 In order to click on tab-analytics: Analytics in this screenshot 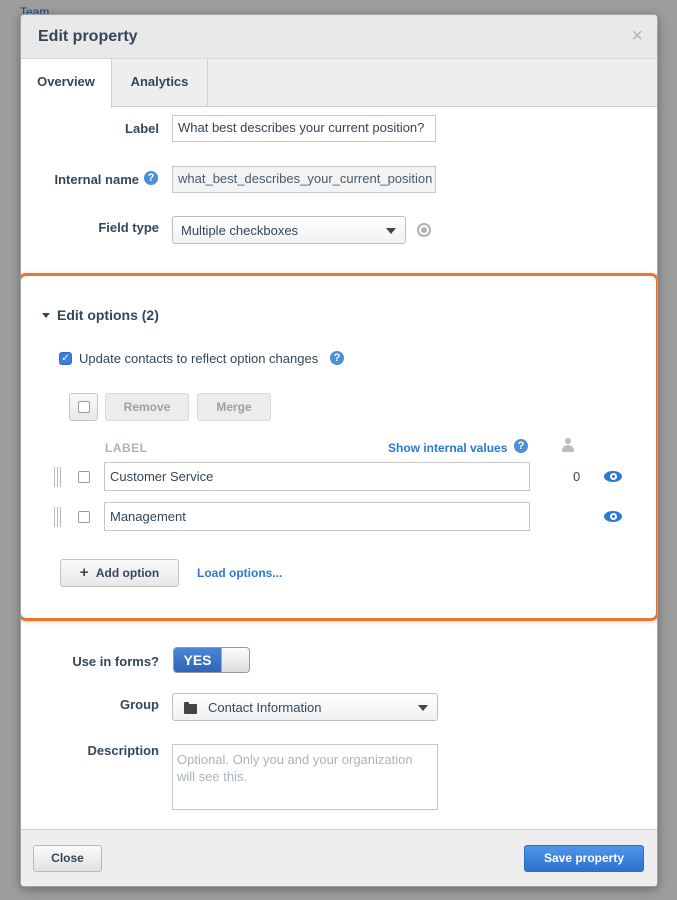, I will do `click(160, 83)`.